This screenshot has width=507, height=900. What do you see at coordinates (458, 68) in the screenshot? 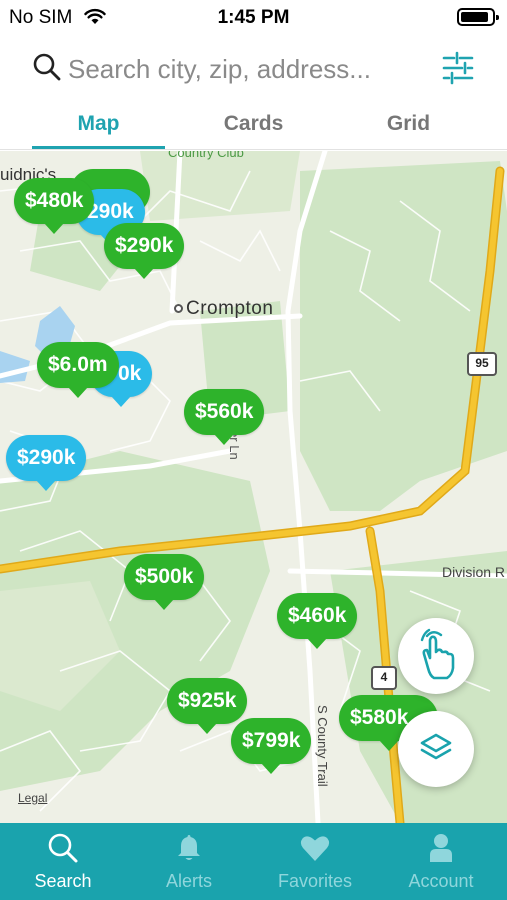
I see `sliders-icon` at bounding box center [458, 68].